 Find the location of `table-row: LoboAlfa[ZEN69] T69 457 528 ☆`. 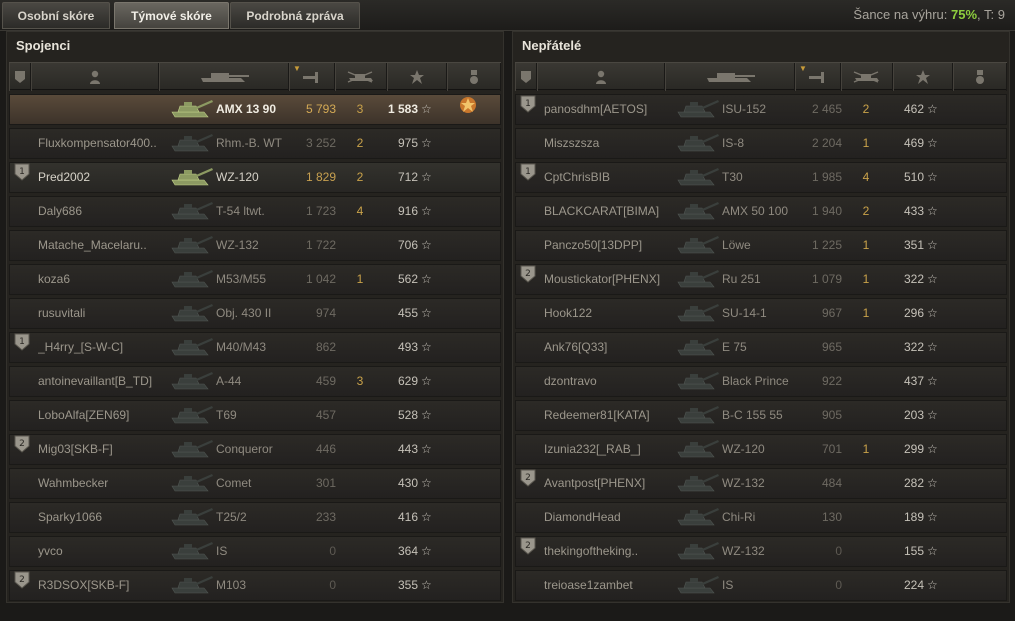

table-row: LoboAlfa[ZEN69] T69 457 528 ☆ is located at coordinates (255, 415).